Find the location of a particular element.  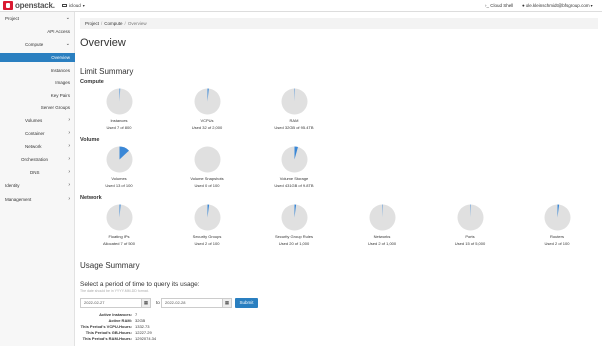

pie-usage: Used 2 of 1,000 is located at coordinates (382, 243).